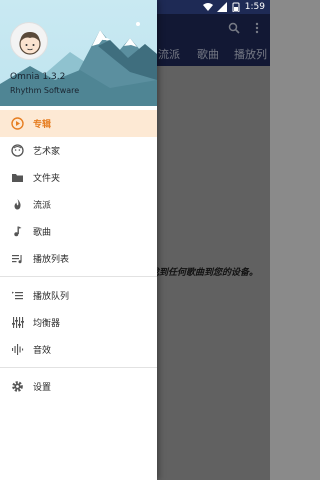  Describe the element at coordinates (42, 351) in the screenshot. I see `drawer-item-label: 音效` at that location.